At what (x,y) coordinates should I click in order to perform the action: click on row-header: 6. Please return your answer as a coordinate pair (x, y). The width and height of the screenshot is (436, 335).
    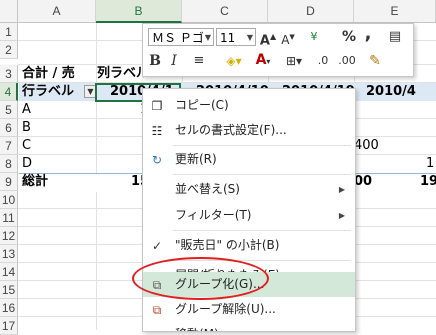
    Looking at the image, I should click on (9, 128).